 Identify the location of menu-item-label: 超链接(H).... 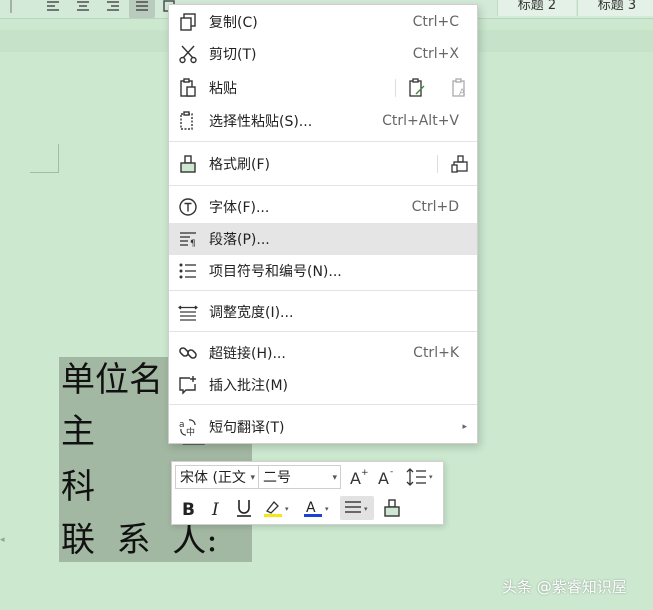
(247, 354).